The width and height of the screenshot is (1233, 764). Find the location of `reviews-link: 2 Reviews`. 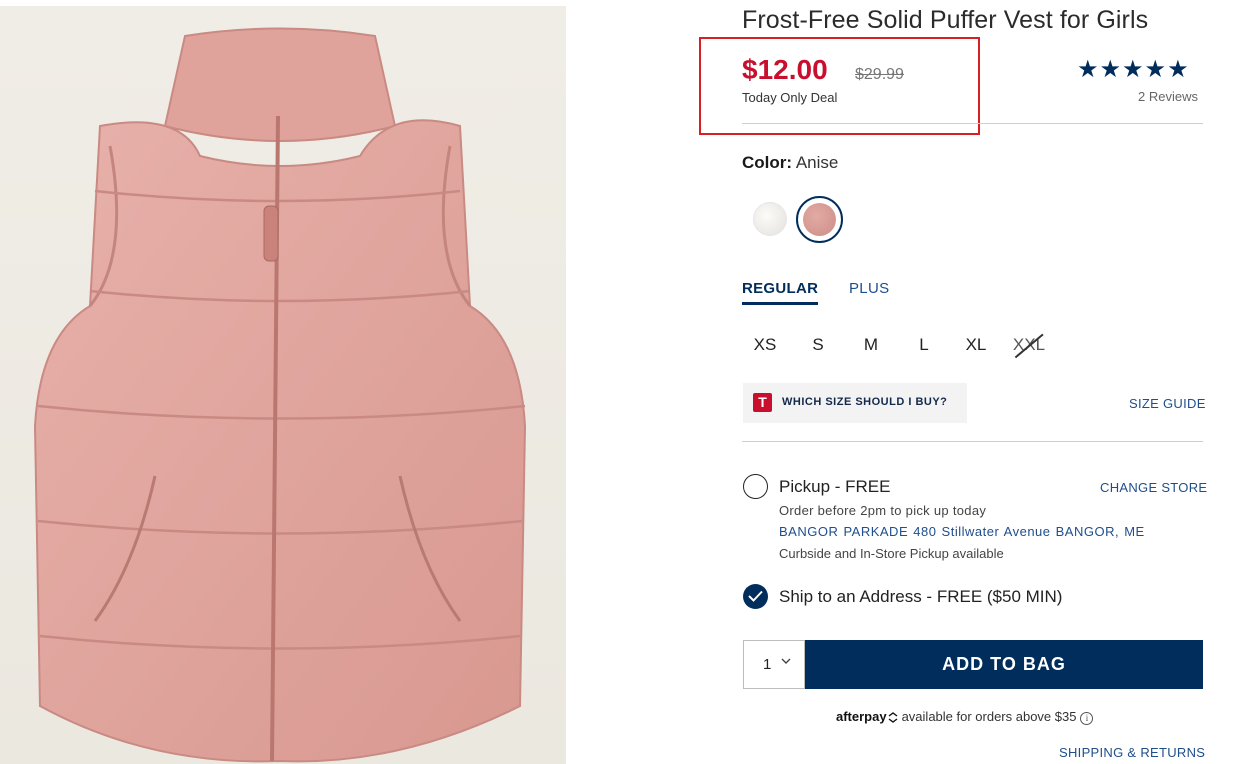

reviews-link: 2 Reviews is located at coordinates (1168, 96).